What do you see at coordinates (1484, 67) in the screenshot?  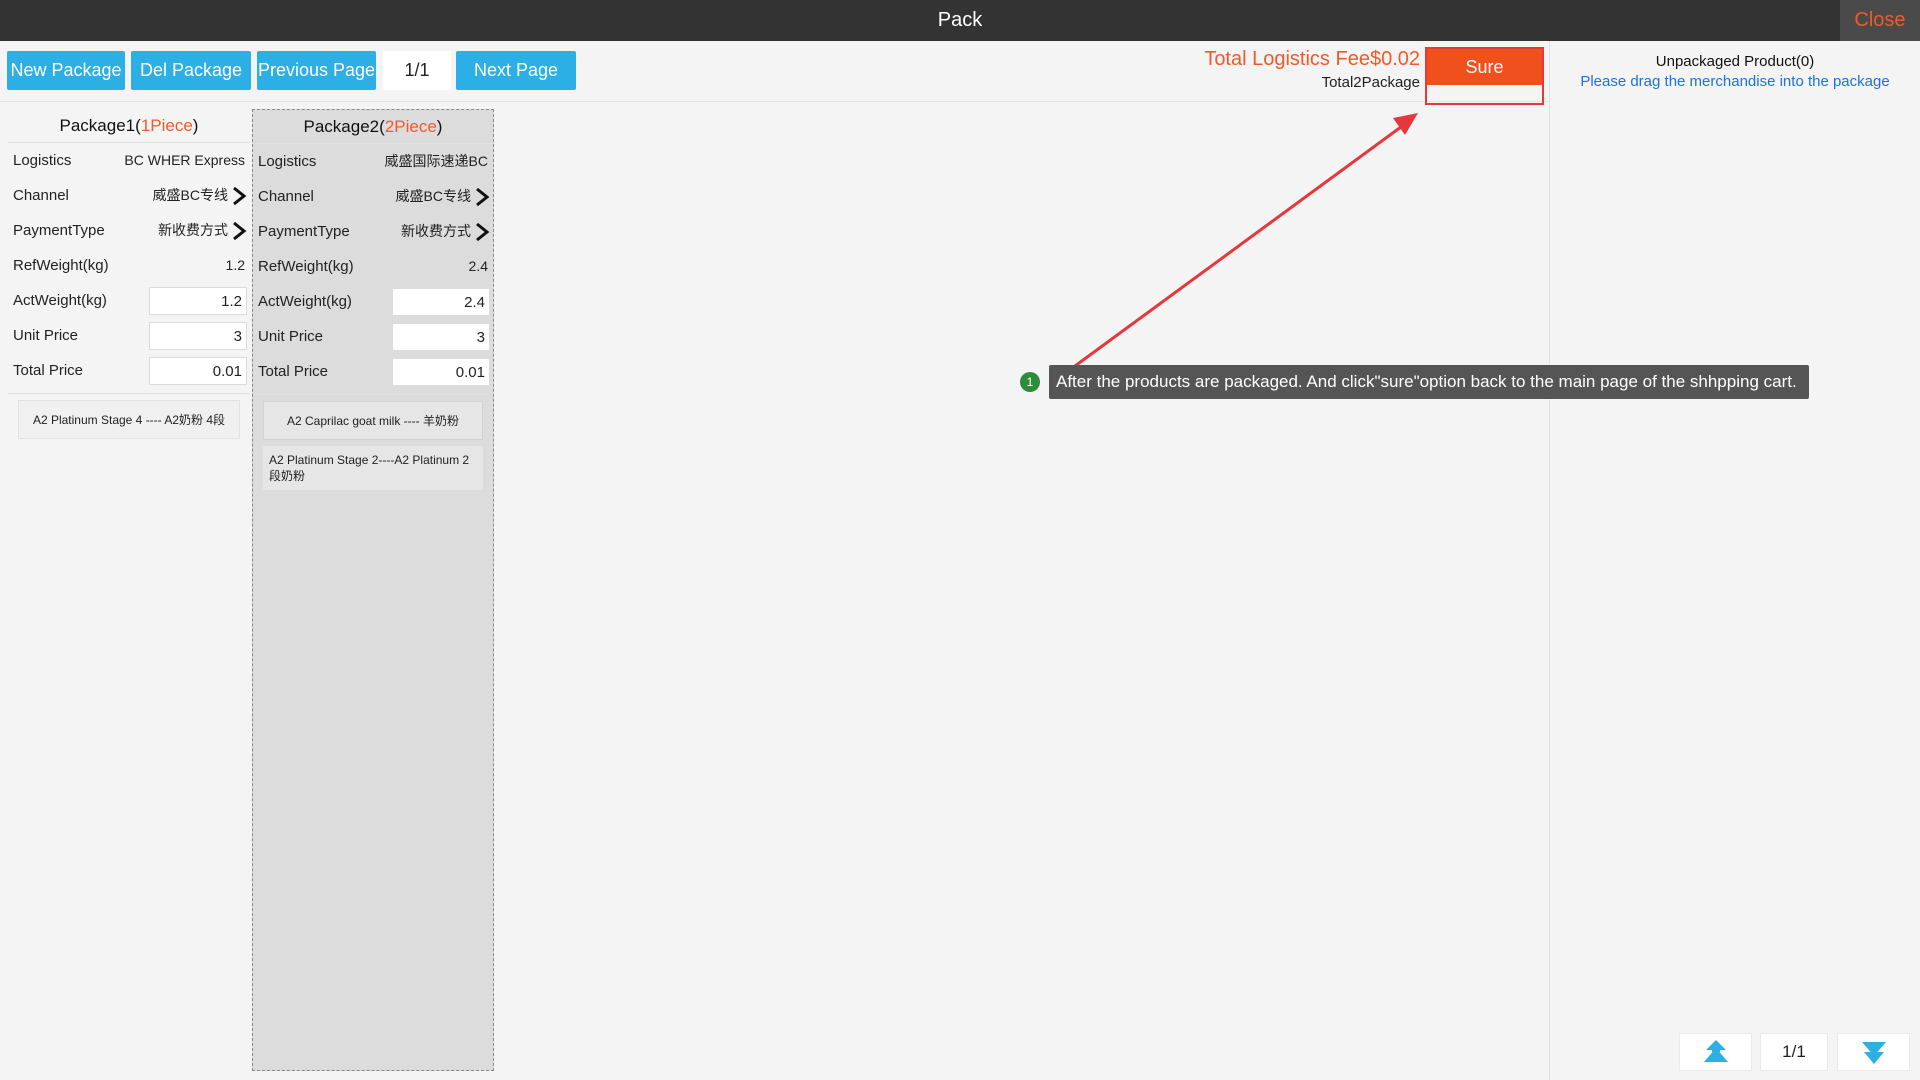 I see `sure-button: Sure` at bounding box center [1484, 67].